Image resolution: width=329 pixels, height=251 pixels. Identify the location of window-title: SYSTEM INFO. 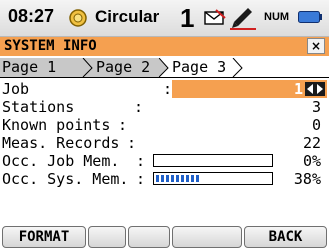
(50, 46).